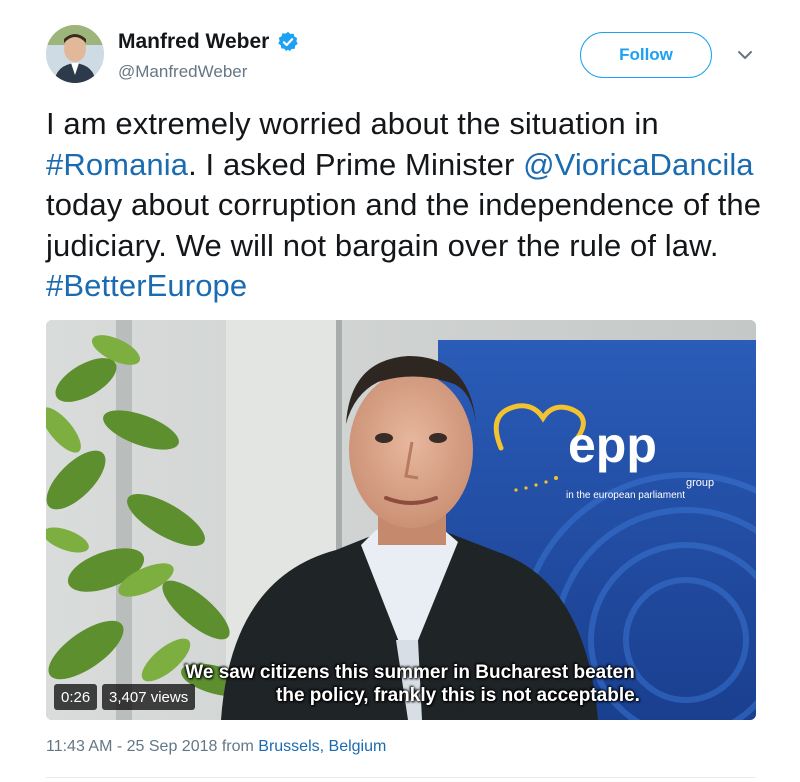 This screenshot has width=800, height=782. I want to click on hashtag-link-romania: #Romania, so click(117, 164).